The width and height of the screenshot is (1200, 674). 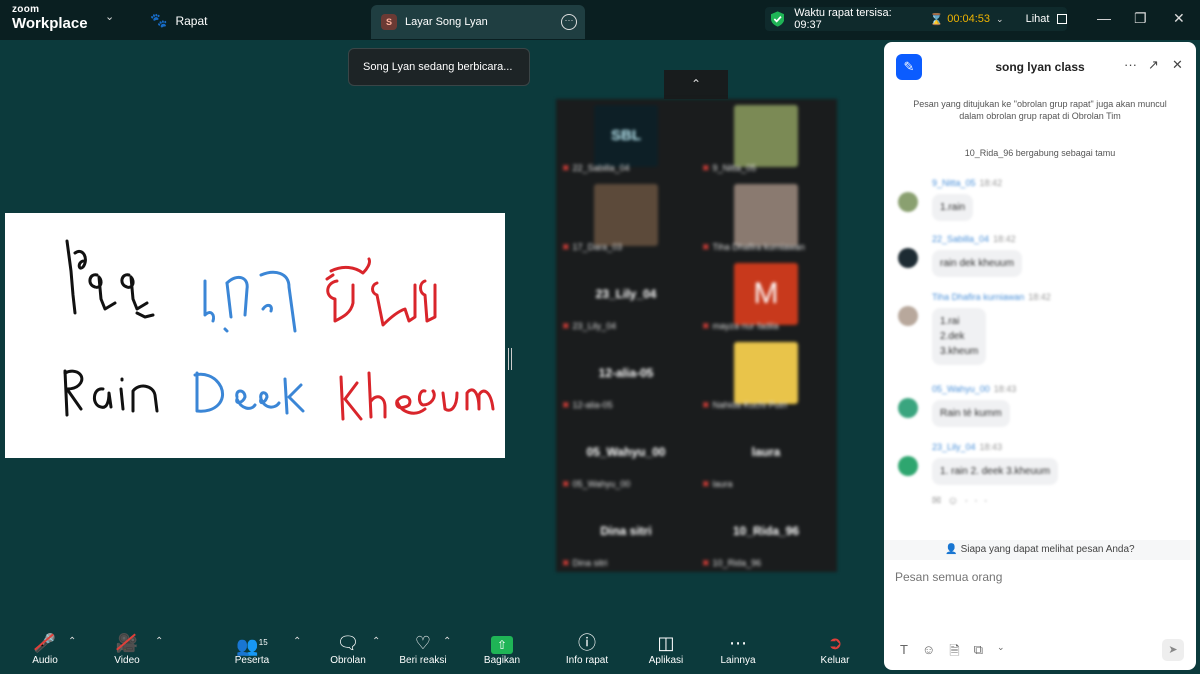 I want to click on participant-tile: laura ✖ laura, so click(x=766, y=454).